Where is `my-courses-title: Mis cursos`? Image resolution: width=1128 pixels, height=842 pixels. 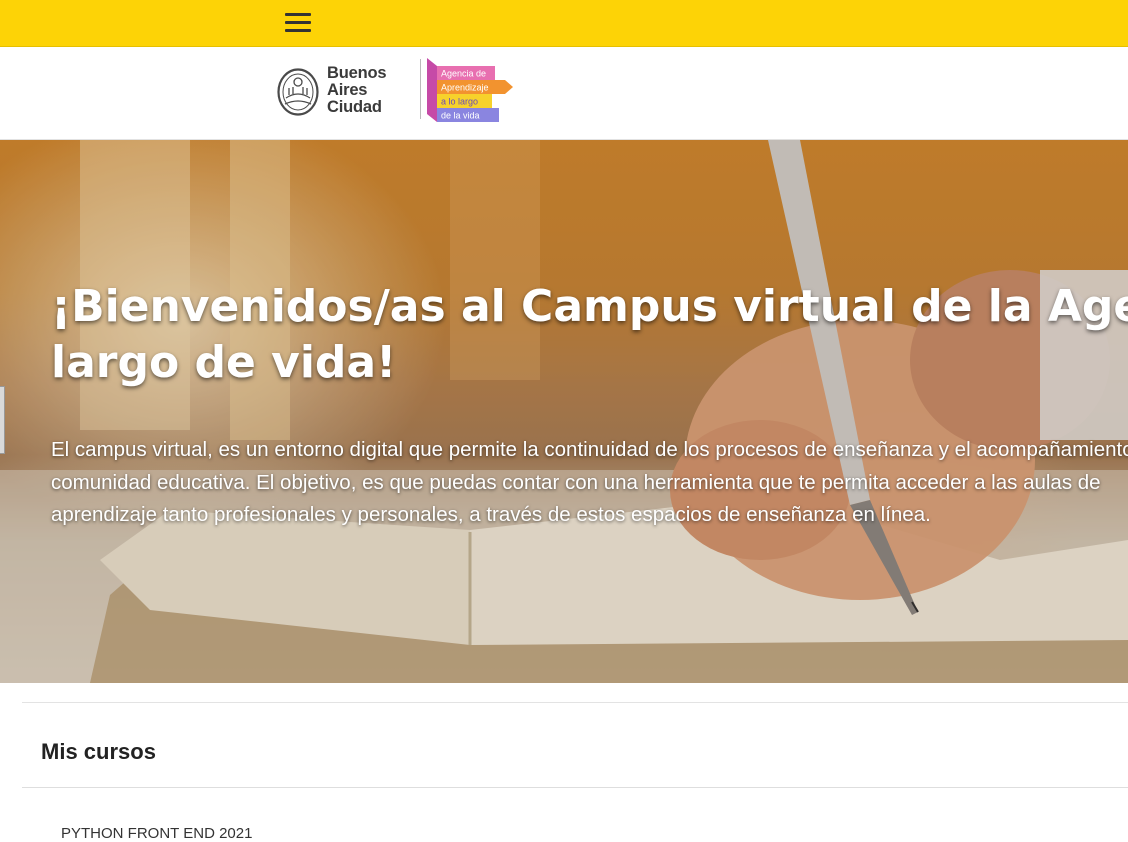
my-courses-title: Mis cursos is located at coordinates (98, 751).